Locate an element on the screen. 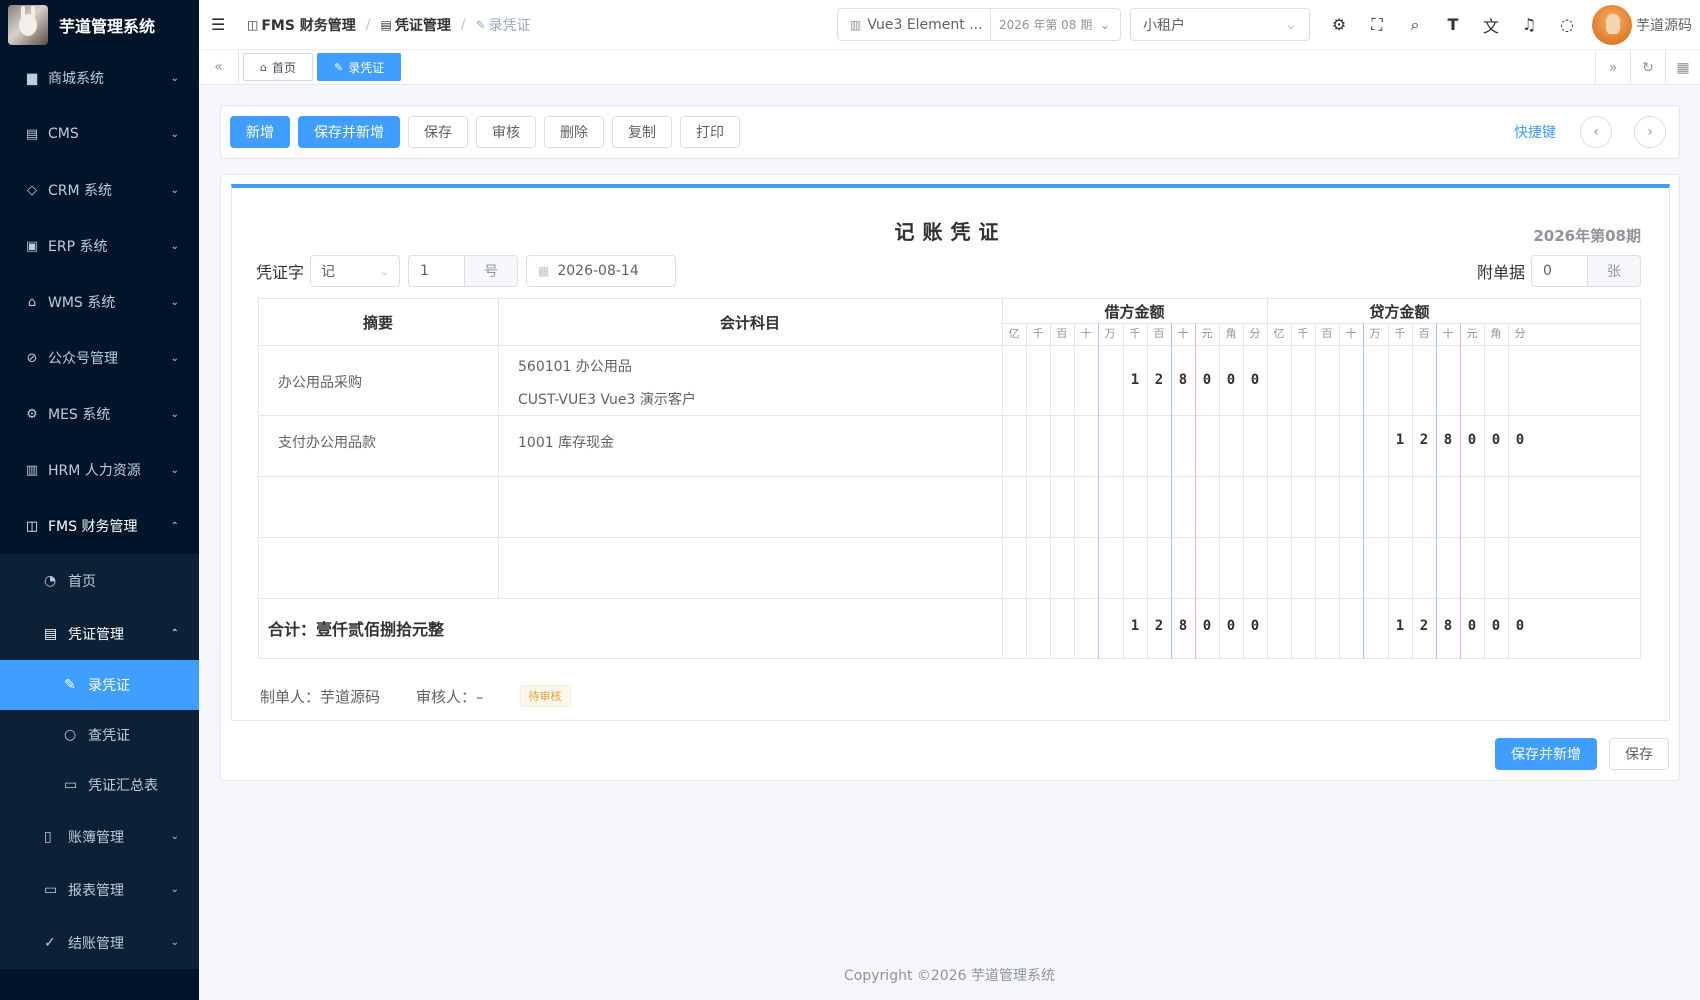 The width and height of the screenshot is (1700, 1000). maker-label: 制单人：芋道源码 is located at coordinates (320, 696).